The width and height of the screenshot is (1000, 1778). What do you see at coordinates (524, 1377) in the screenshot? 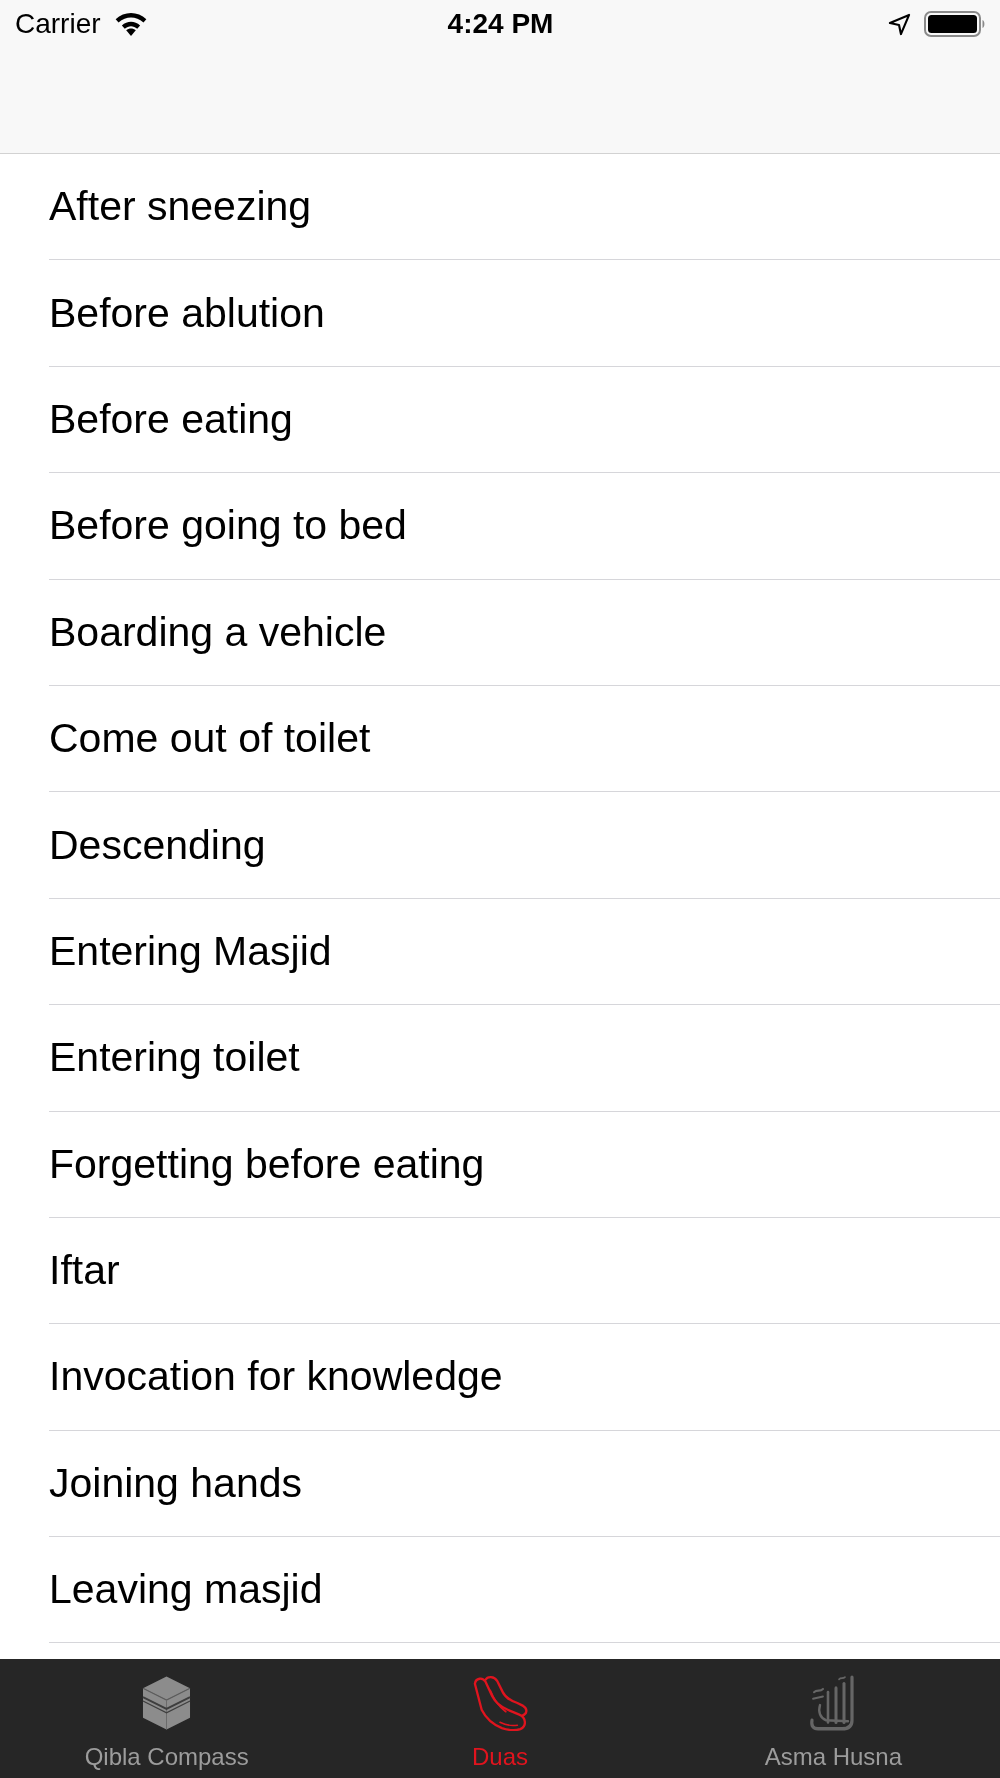
I see `list-item: Invocation for knowledge` at bounding box center [524, 1377].